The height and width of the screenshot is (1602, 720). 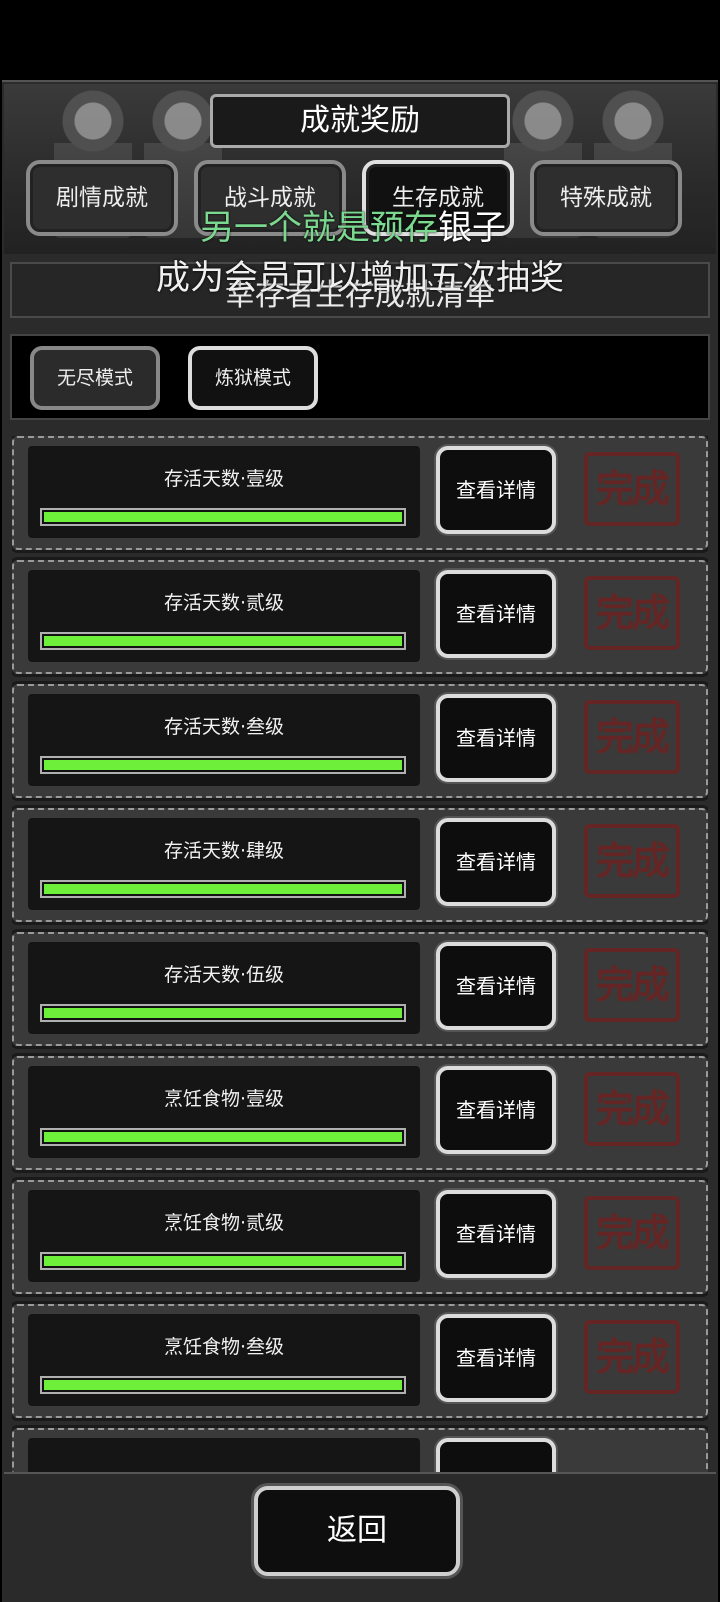 I want to click on achievement-card: 存活天数·壹级 查看详情 完成, so click(x=360, y=493).